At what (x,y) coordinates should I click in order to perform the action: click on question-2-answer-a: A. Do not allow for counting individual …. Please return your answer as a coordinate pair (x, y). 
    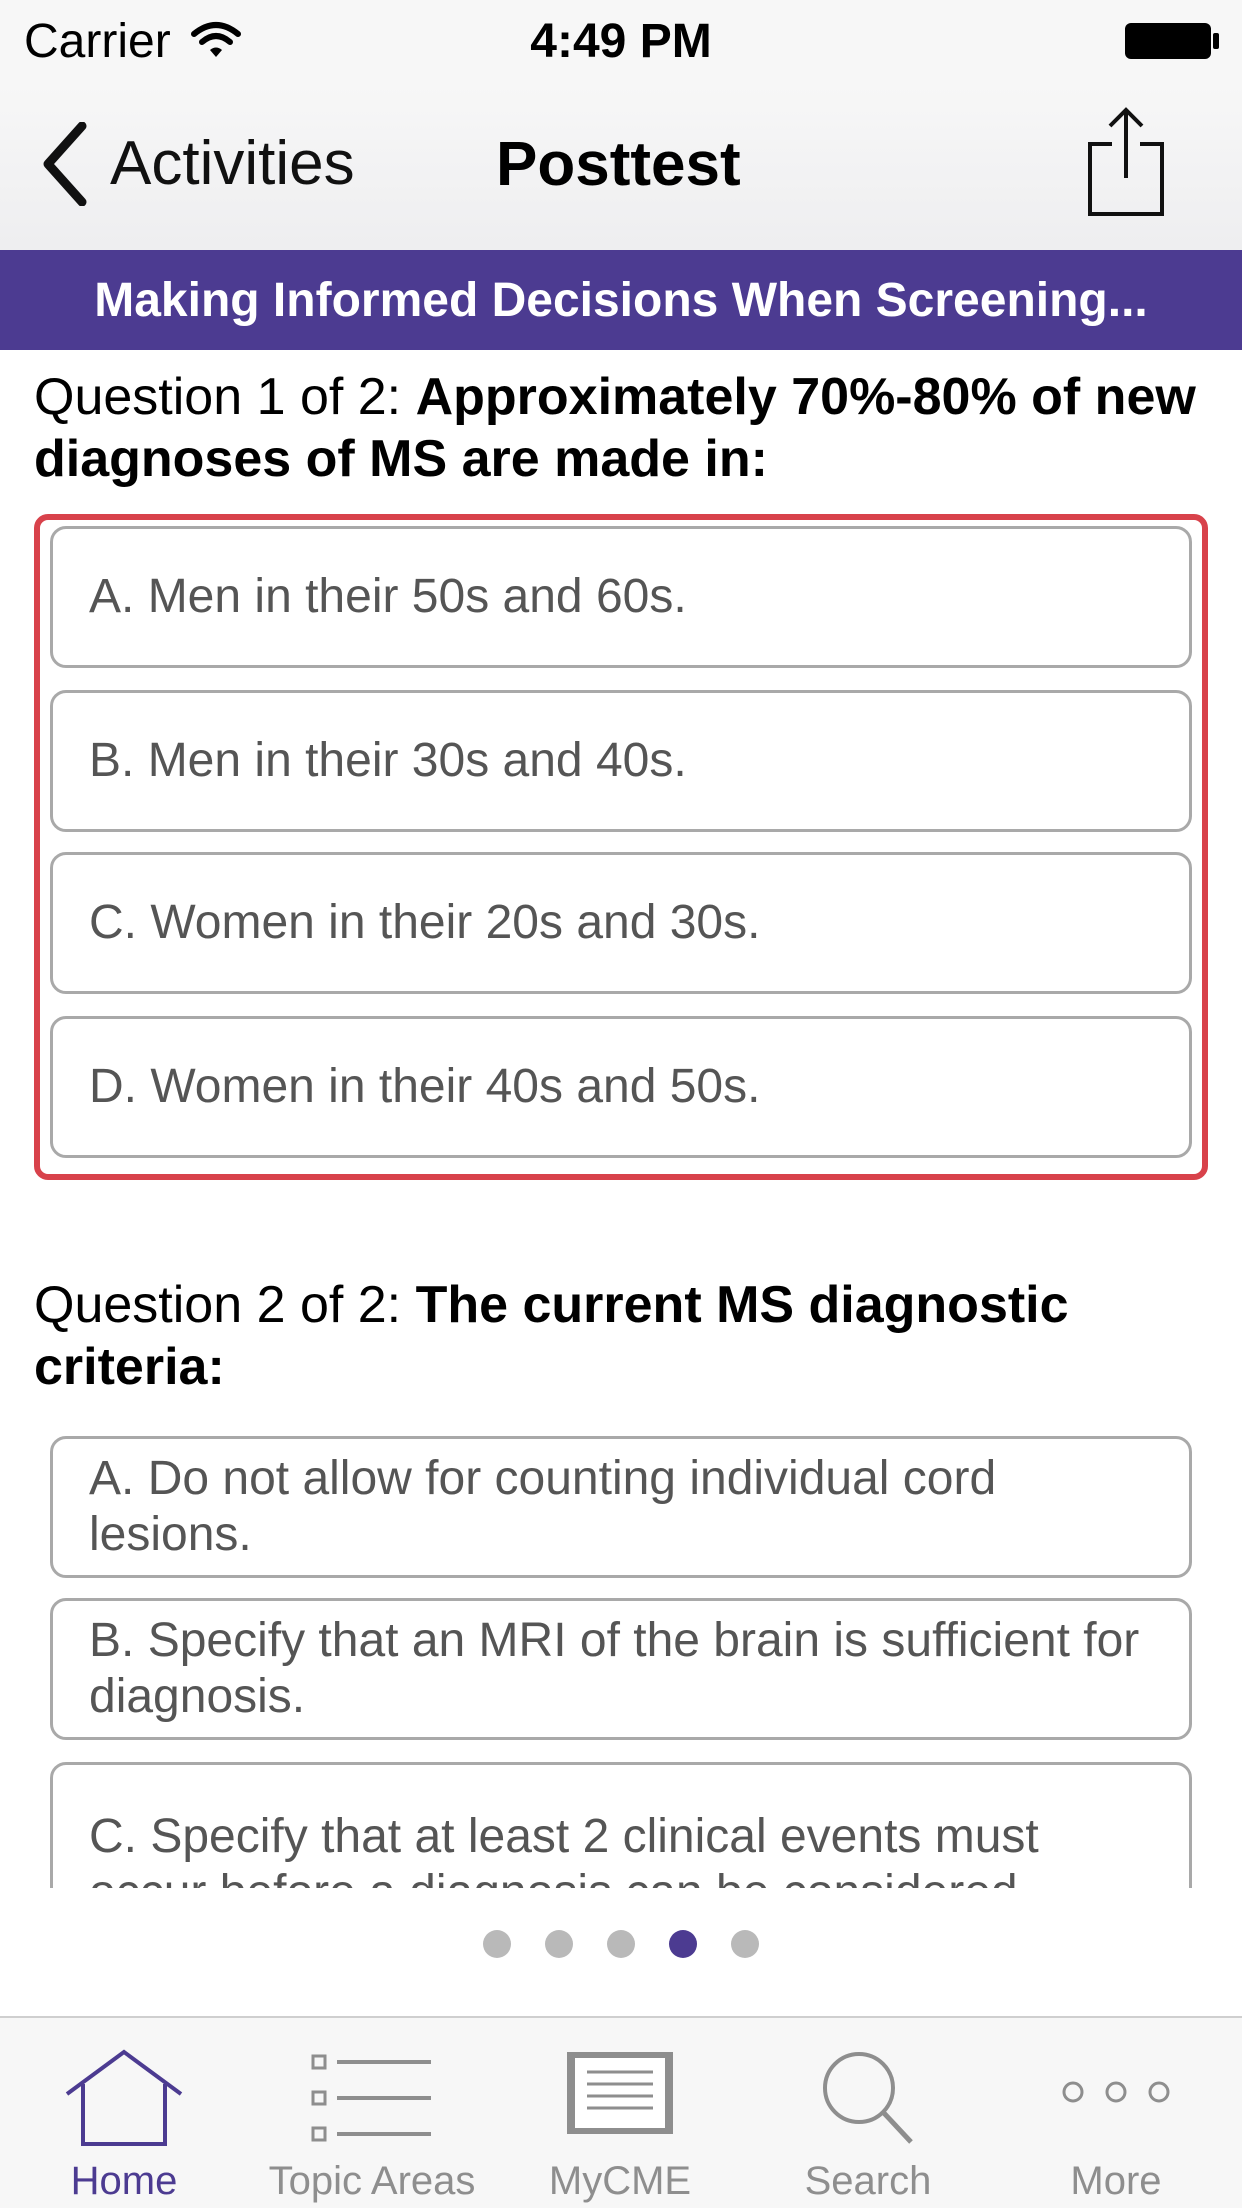
    Looking at the image, I should click on (621, 1507).